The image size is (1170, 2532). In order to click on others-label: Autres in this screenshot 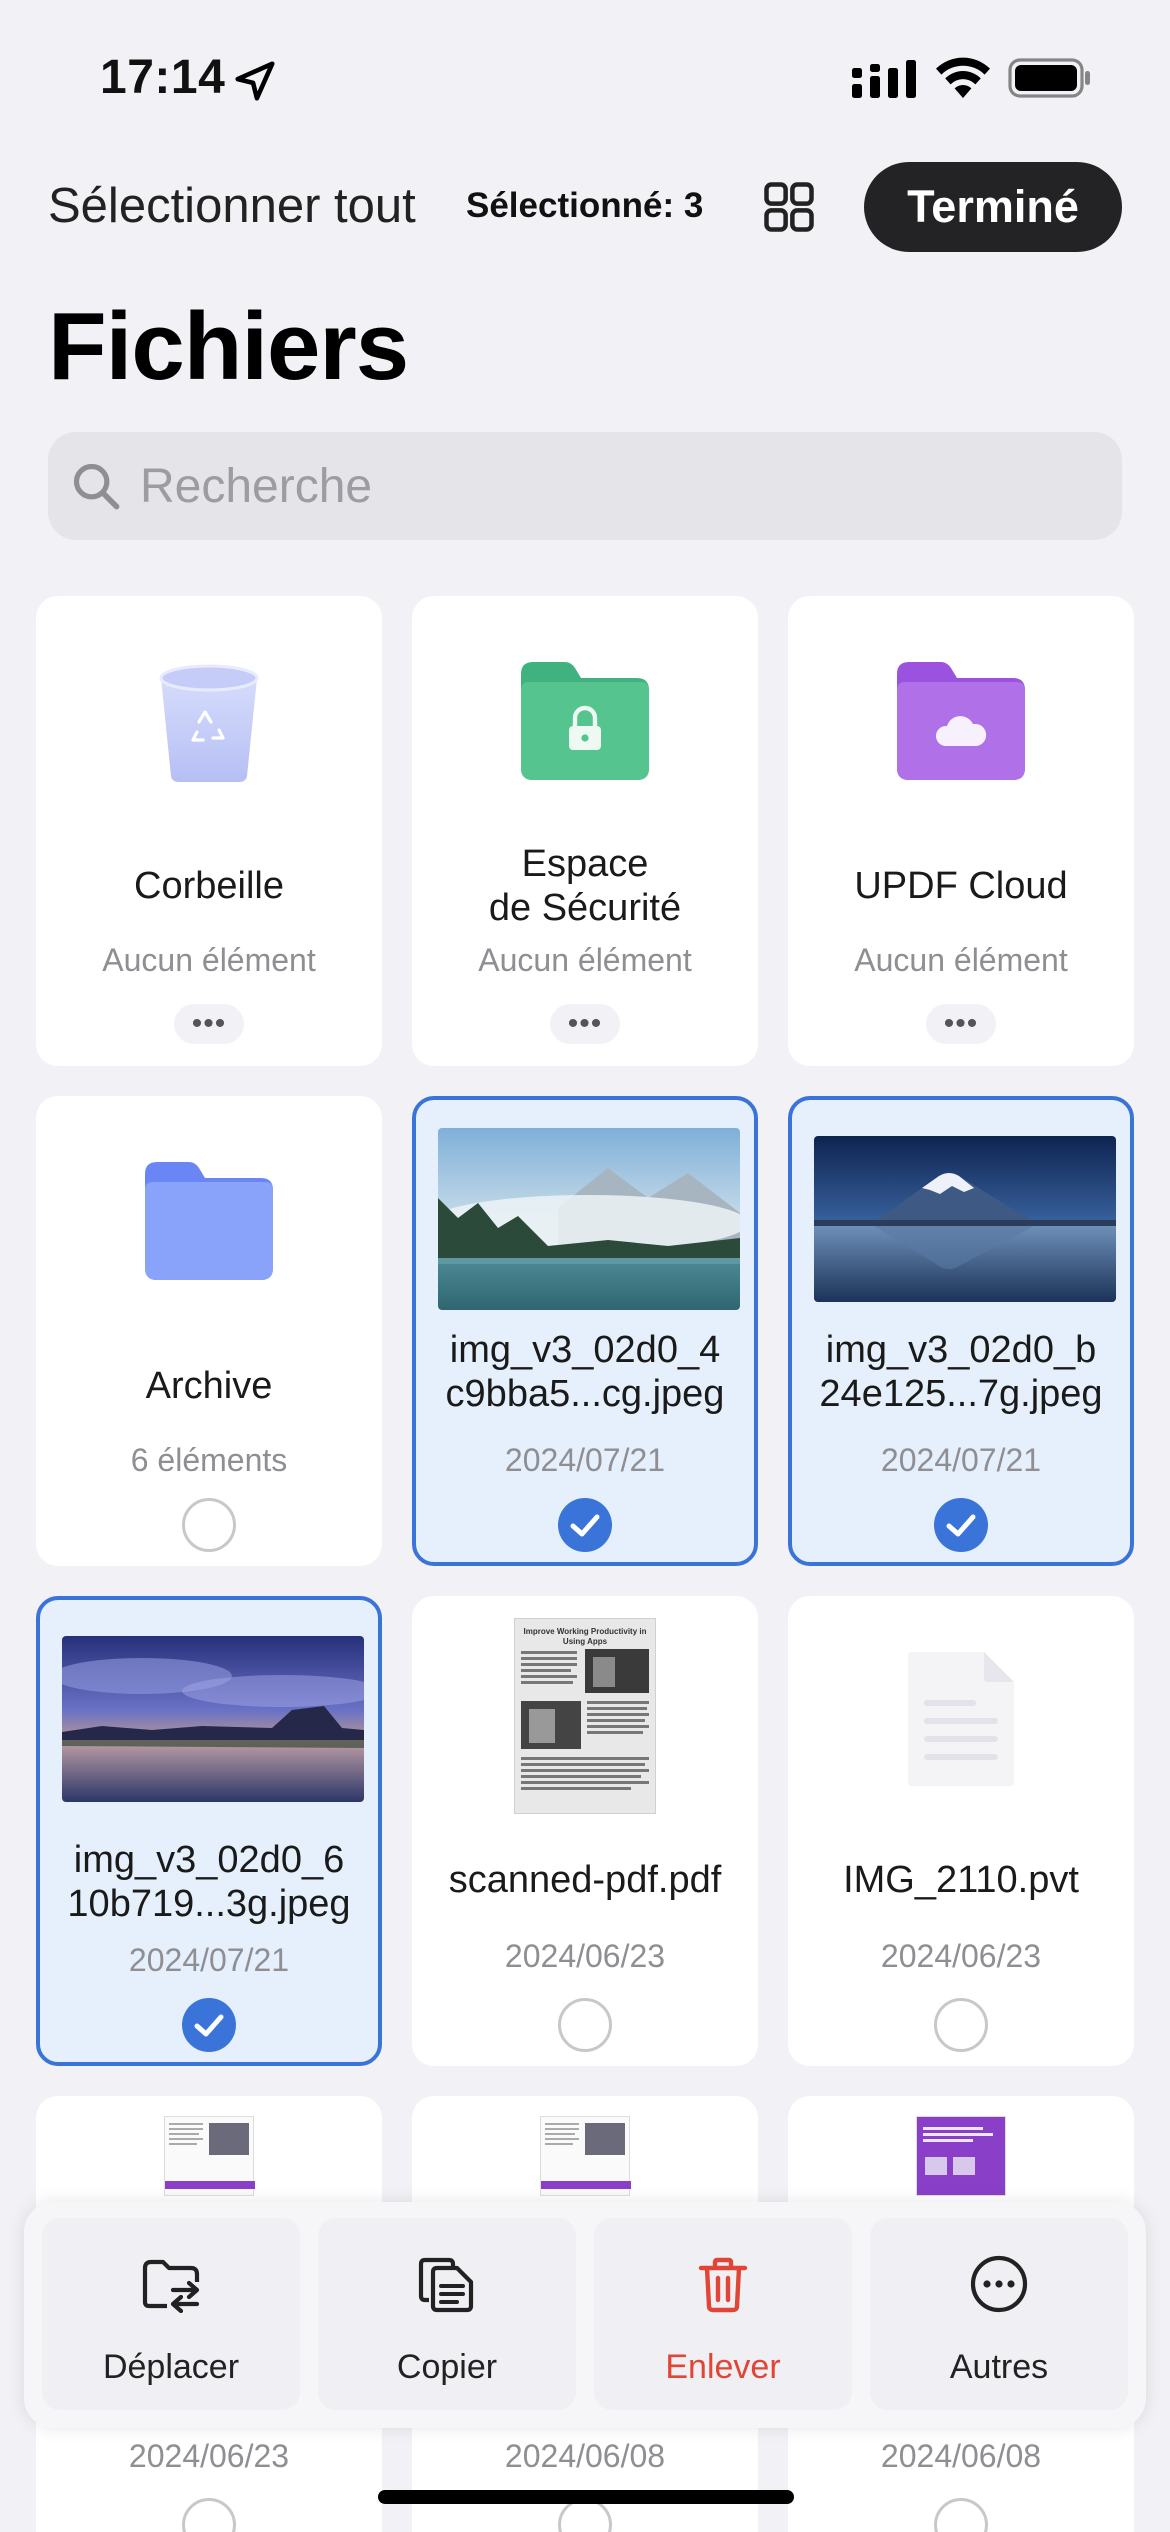, I will do `click(999, 2367)`.